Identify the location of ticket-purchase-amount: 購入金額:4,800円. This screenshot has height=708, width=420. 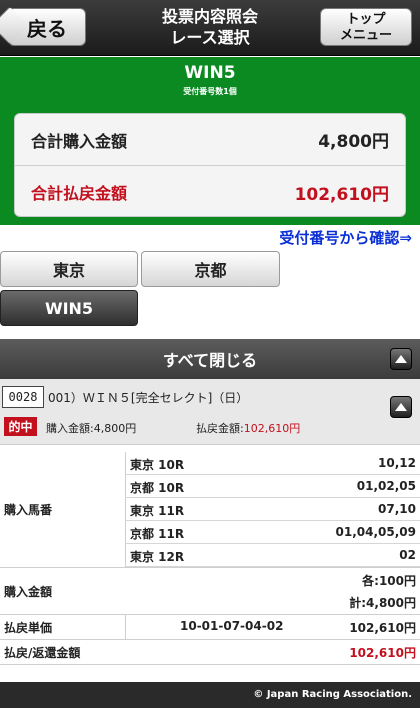
(91, 428).